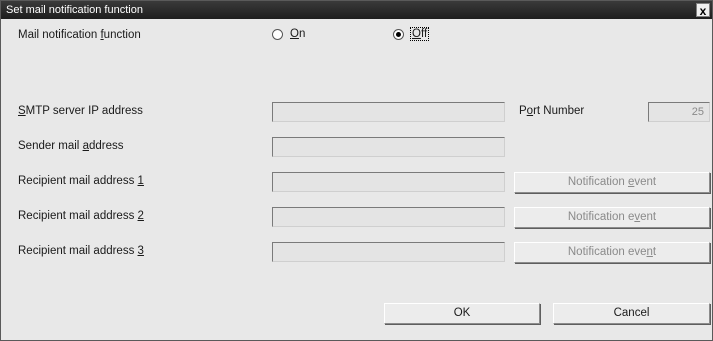 Image resolution: width=713 pixels, height=341 pixels. Describe the element at coordinates (631, 313) in the screenshot. I see `cancel-button: Cancel` at that location.